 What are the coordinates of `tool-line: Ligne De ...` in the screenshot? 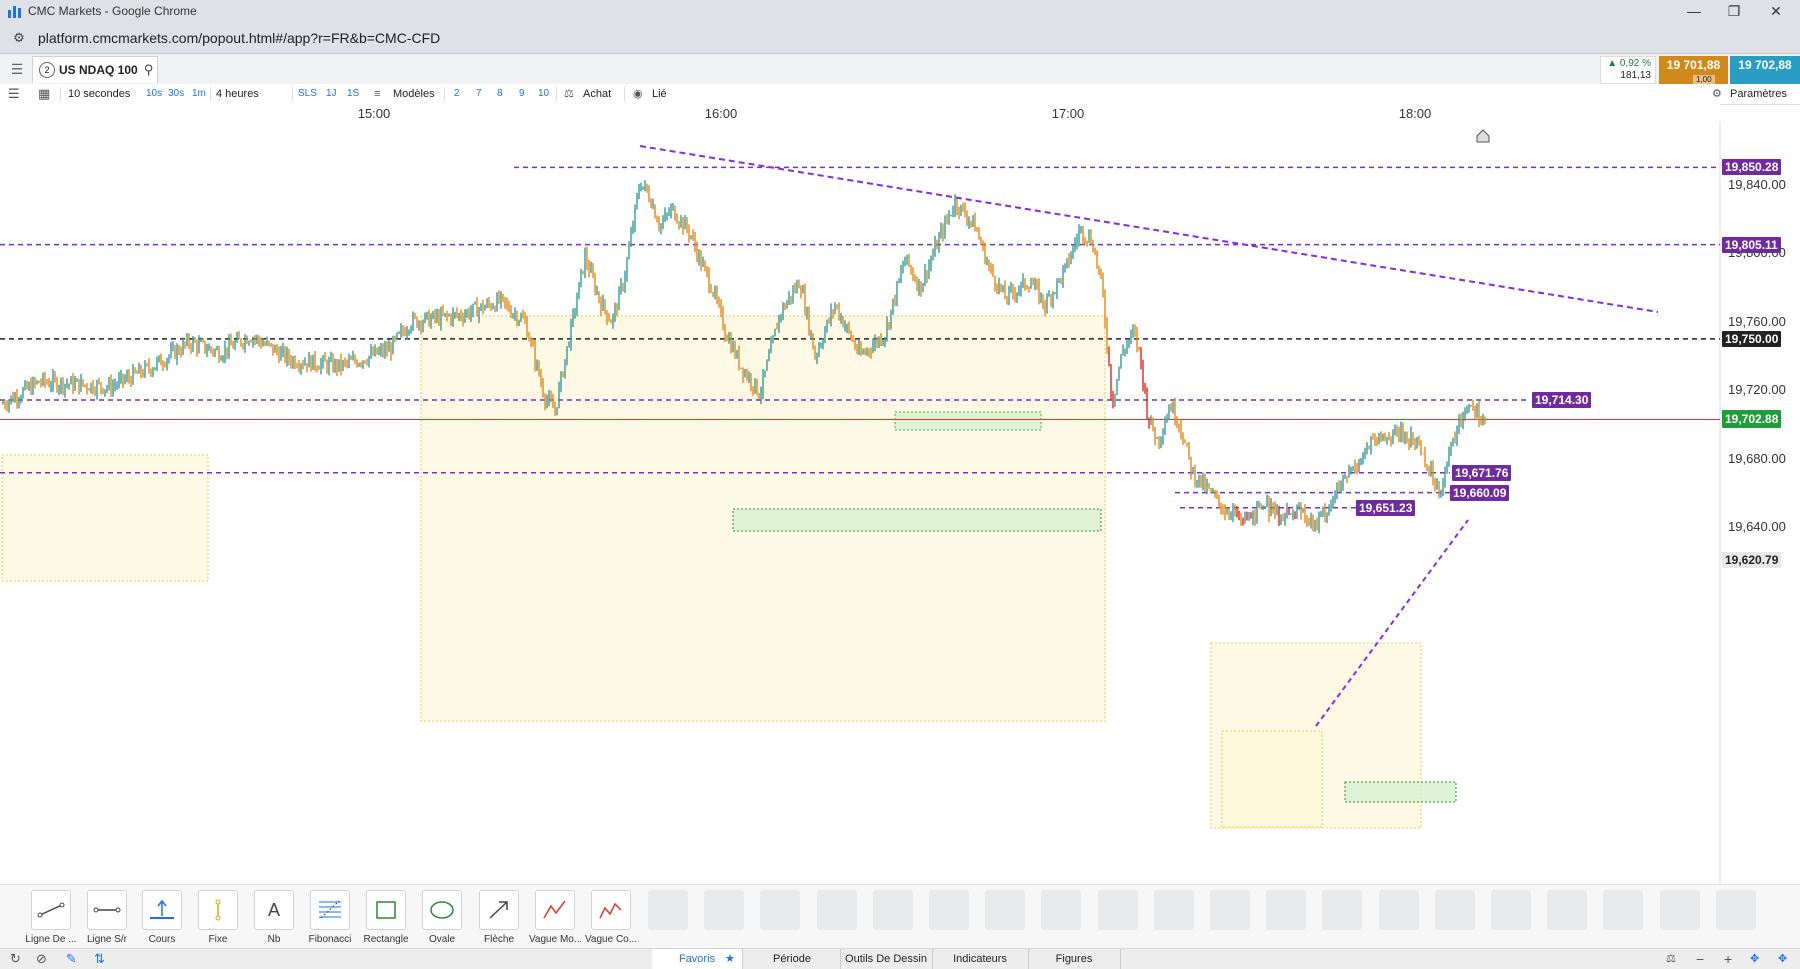 It's located at (51, 917).